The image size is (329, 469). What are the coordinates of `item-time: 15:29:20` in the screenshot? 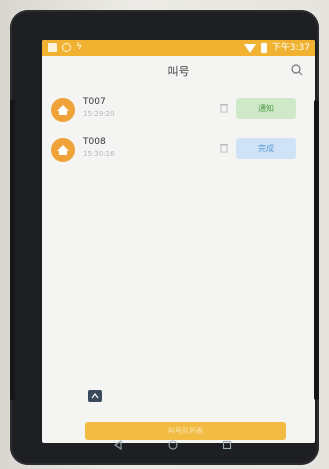 It's located at (99, 114).